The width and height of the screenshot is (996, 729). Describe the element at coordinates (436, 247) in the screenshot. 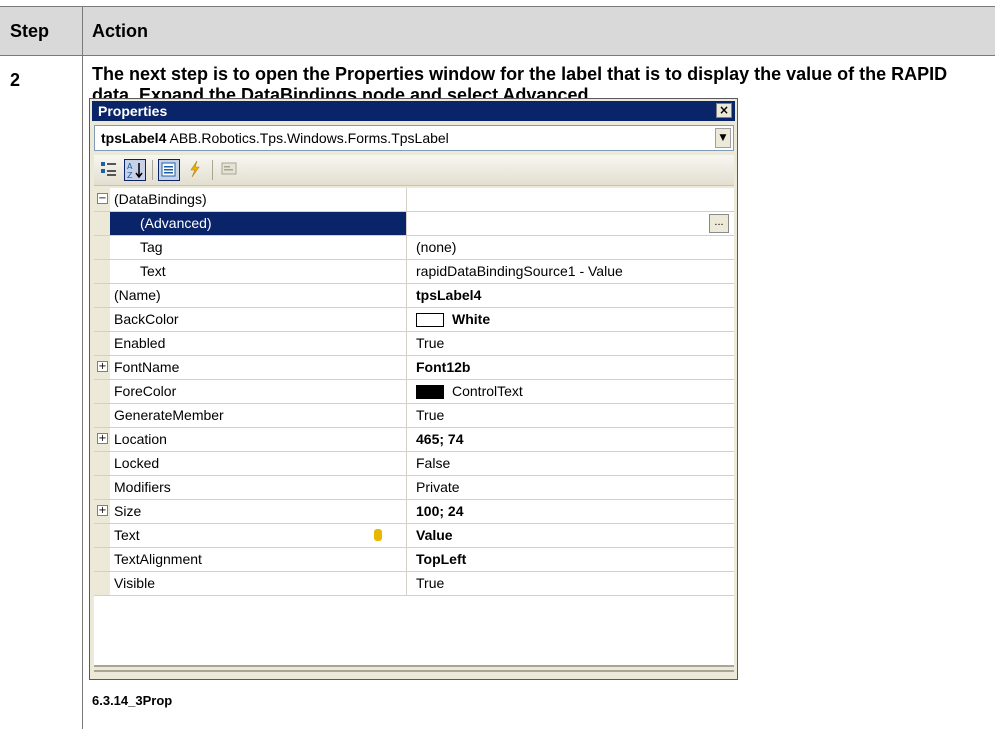

I see `property-value-text: (none)` at that location.